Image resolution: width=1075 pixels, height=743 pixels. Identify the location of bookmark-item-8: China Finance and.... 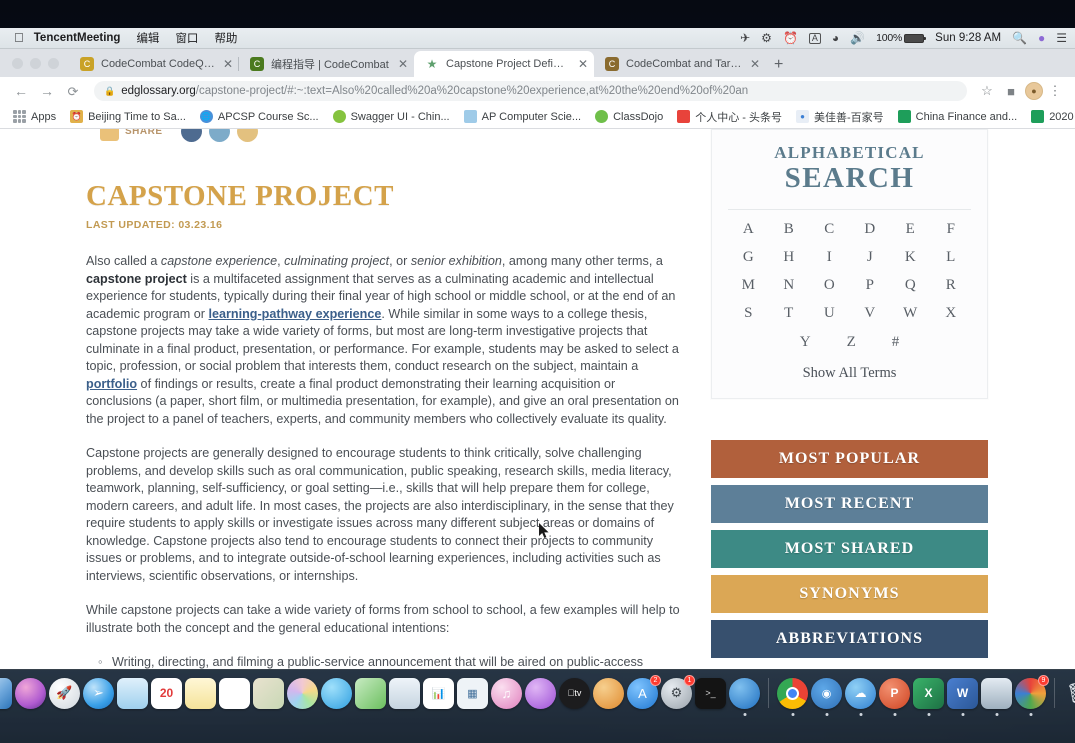
(958, 116).